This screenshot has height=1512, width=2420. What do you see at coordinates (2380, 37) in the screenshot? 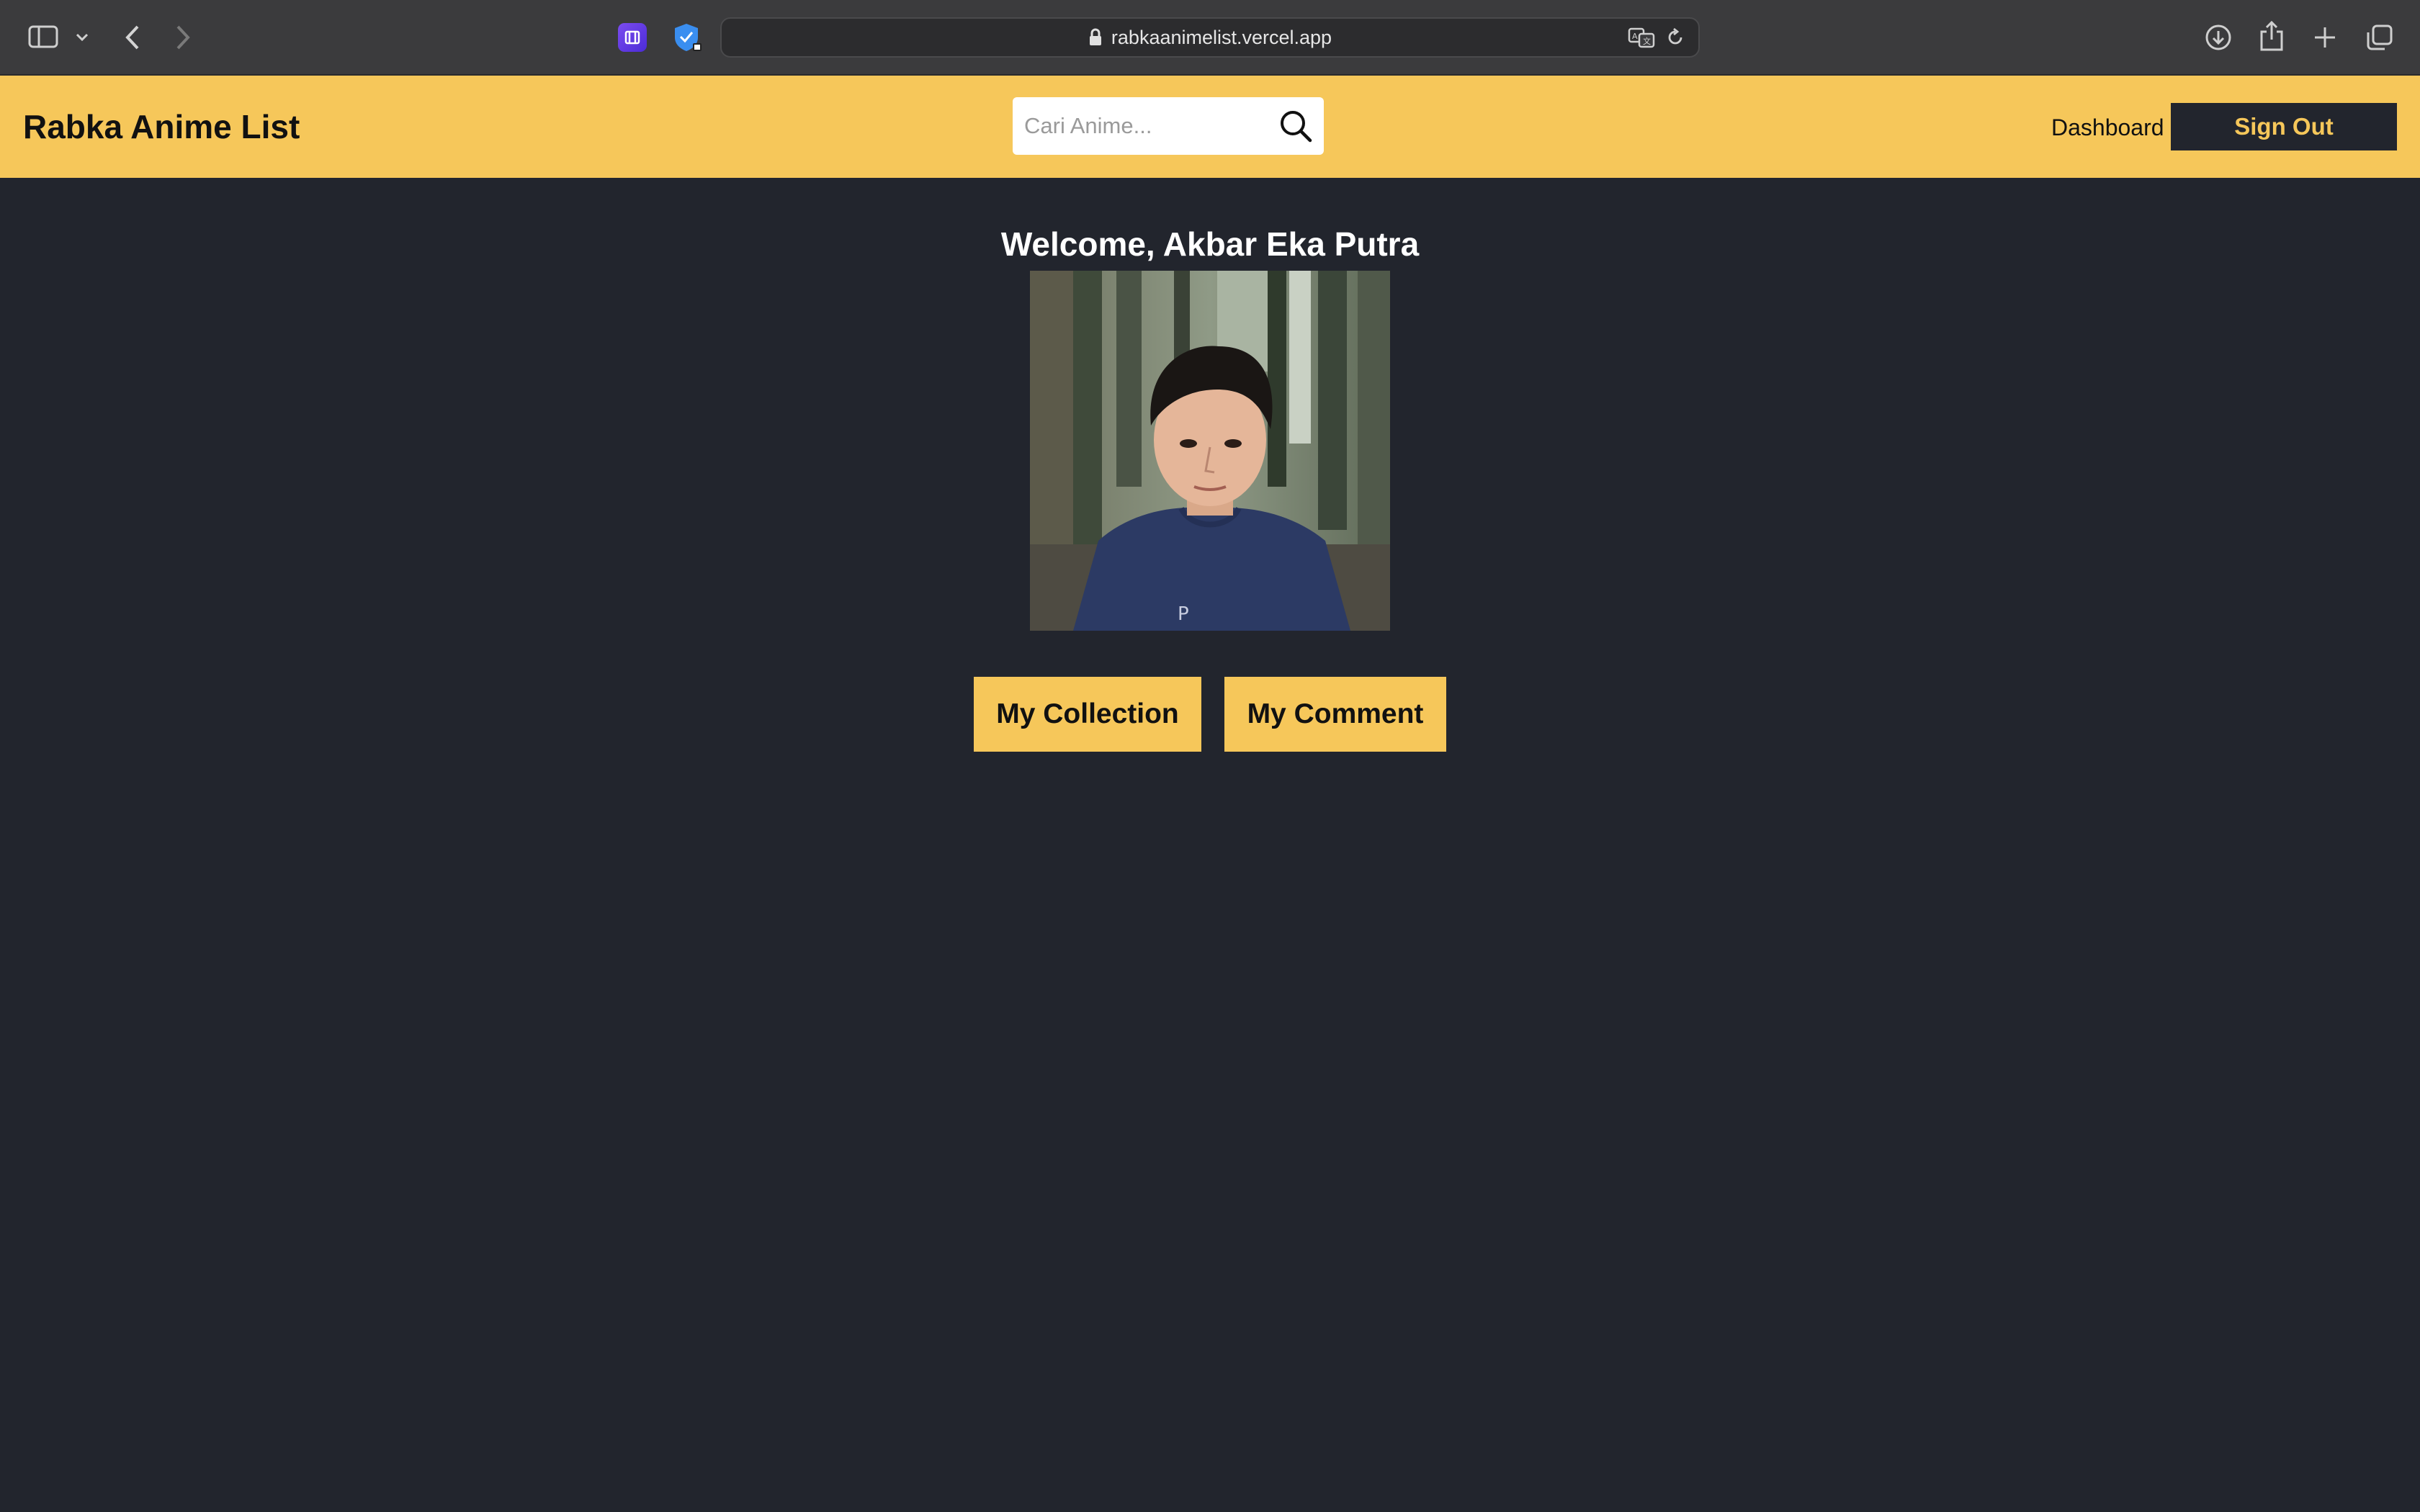
I see `tabs-overview-icon` at bounding box center [2380, 37].